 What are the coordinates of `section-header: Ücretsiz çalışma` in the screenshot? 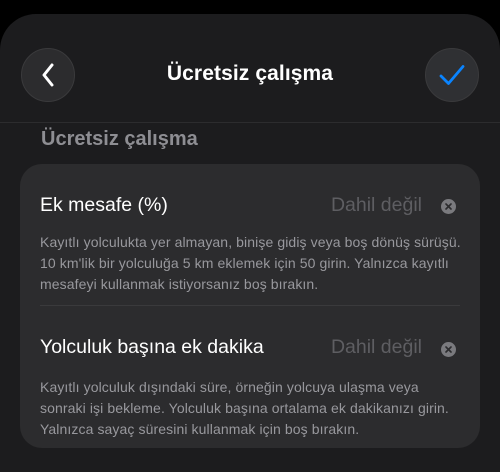 It's located at (119, 139).